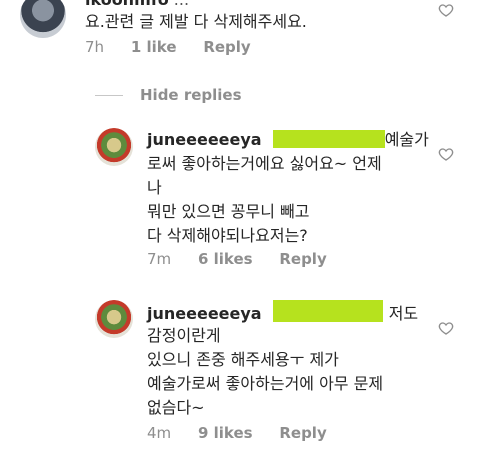 The height and width of the screenshot is (453, 480). Describe the element at coordinates (191, 95) in the screenshot. I see `hide-replies-button: Hide replies` at that location.